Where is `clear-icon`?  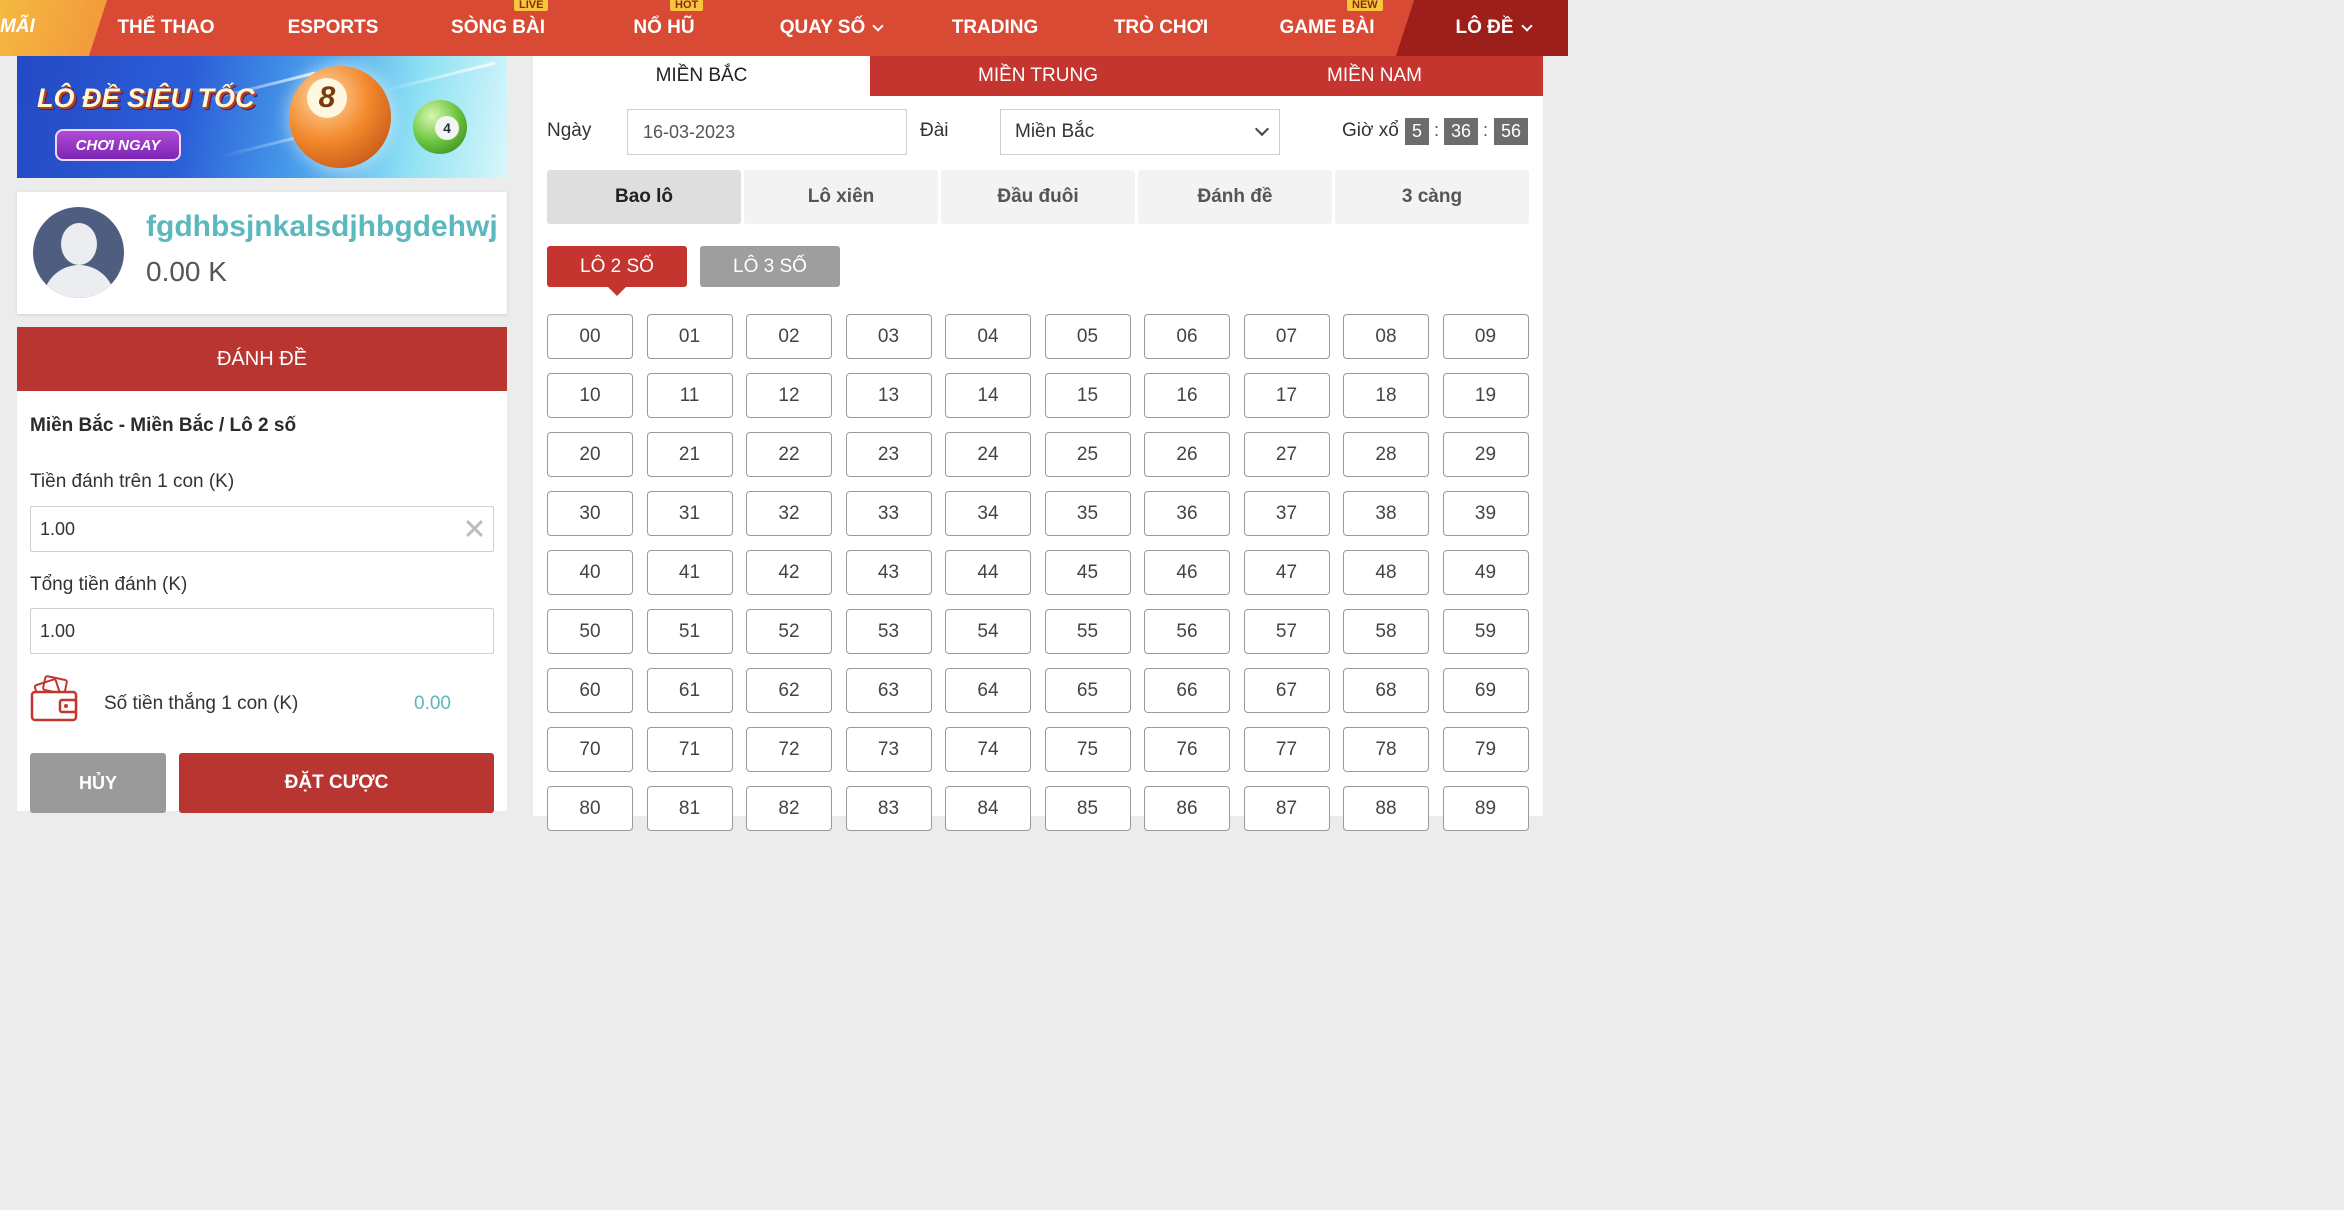
clear-icon is located at coordinates (474, 528).